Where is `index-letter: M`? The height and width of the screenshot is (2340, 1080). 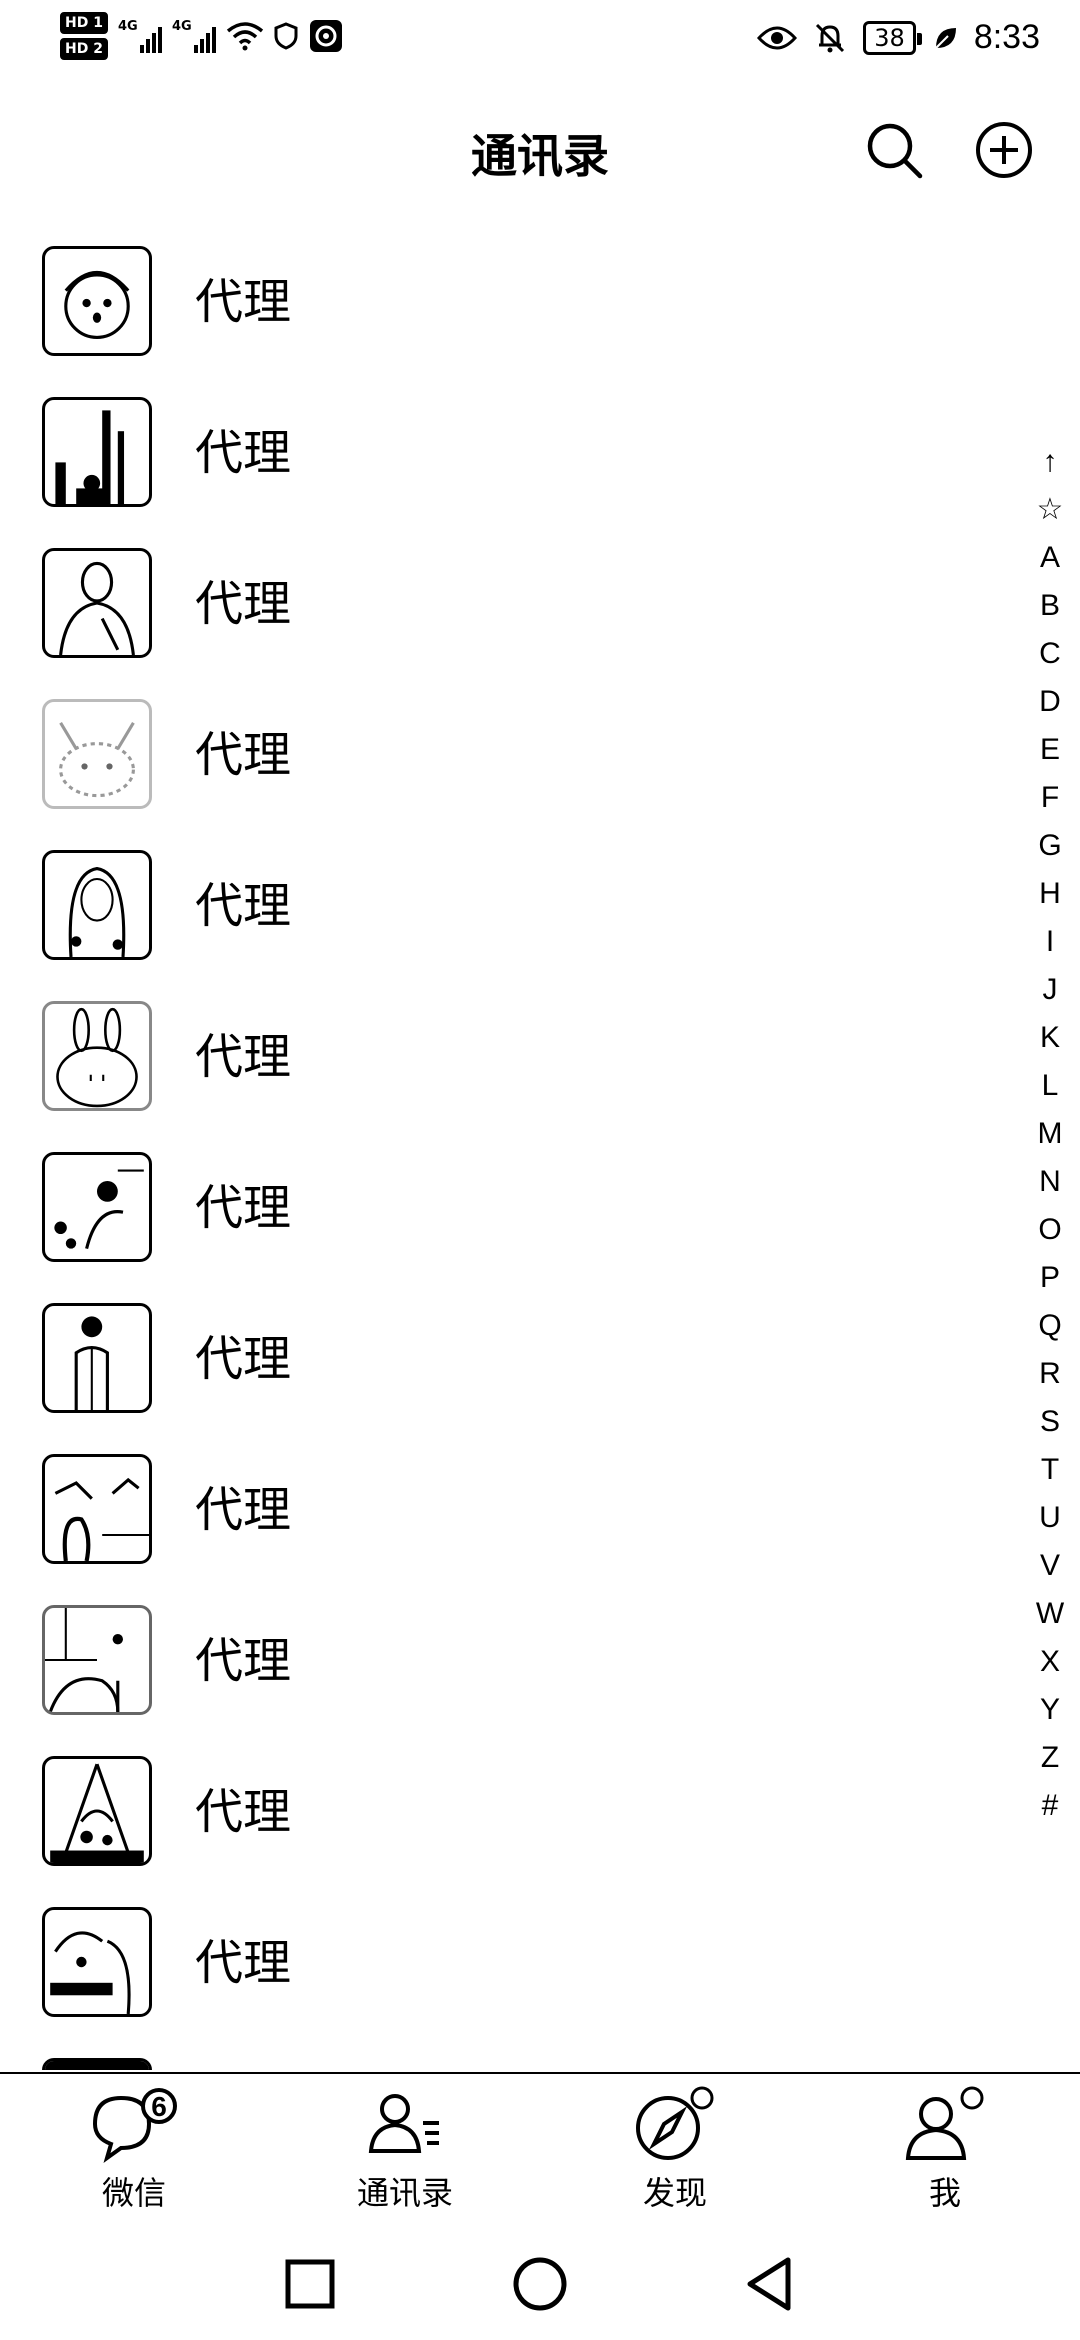 index-letter: M is located at coordinates (1050, 1134).